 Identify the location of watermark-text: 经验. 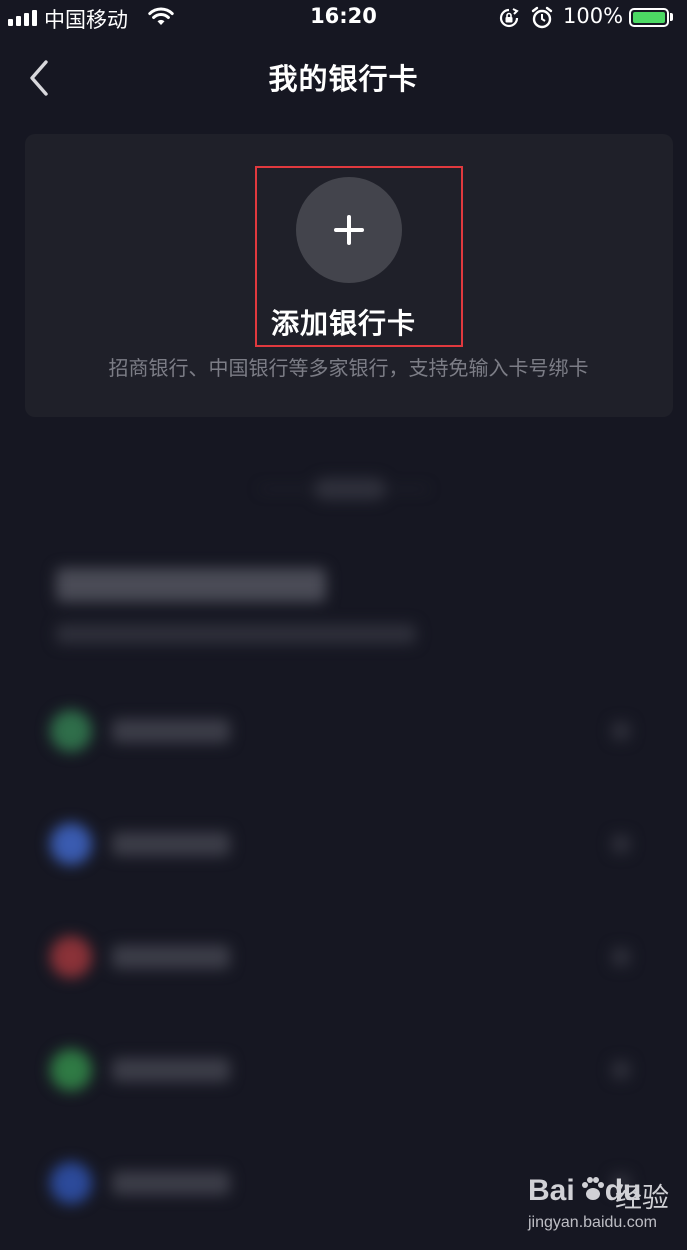
(642, 1198).